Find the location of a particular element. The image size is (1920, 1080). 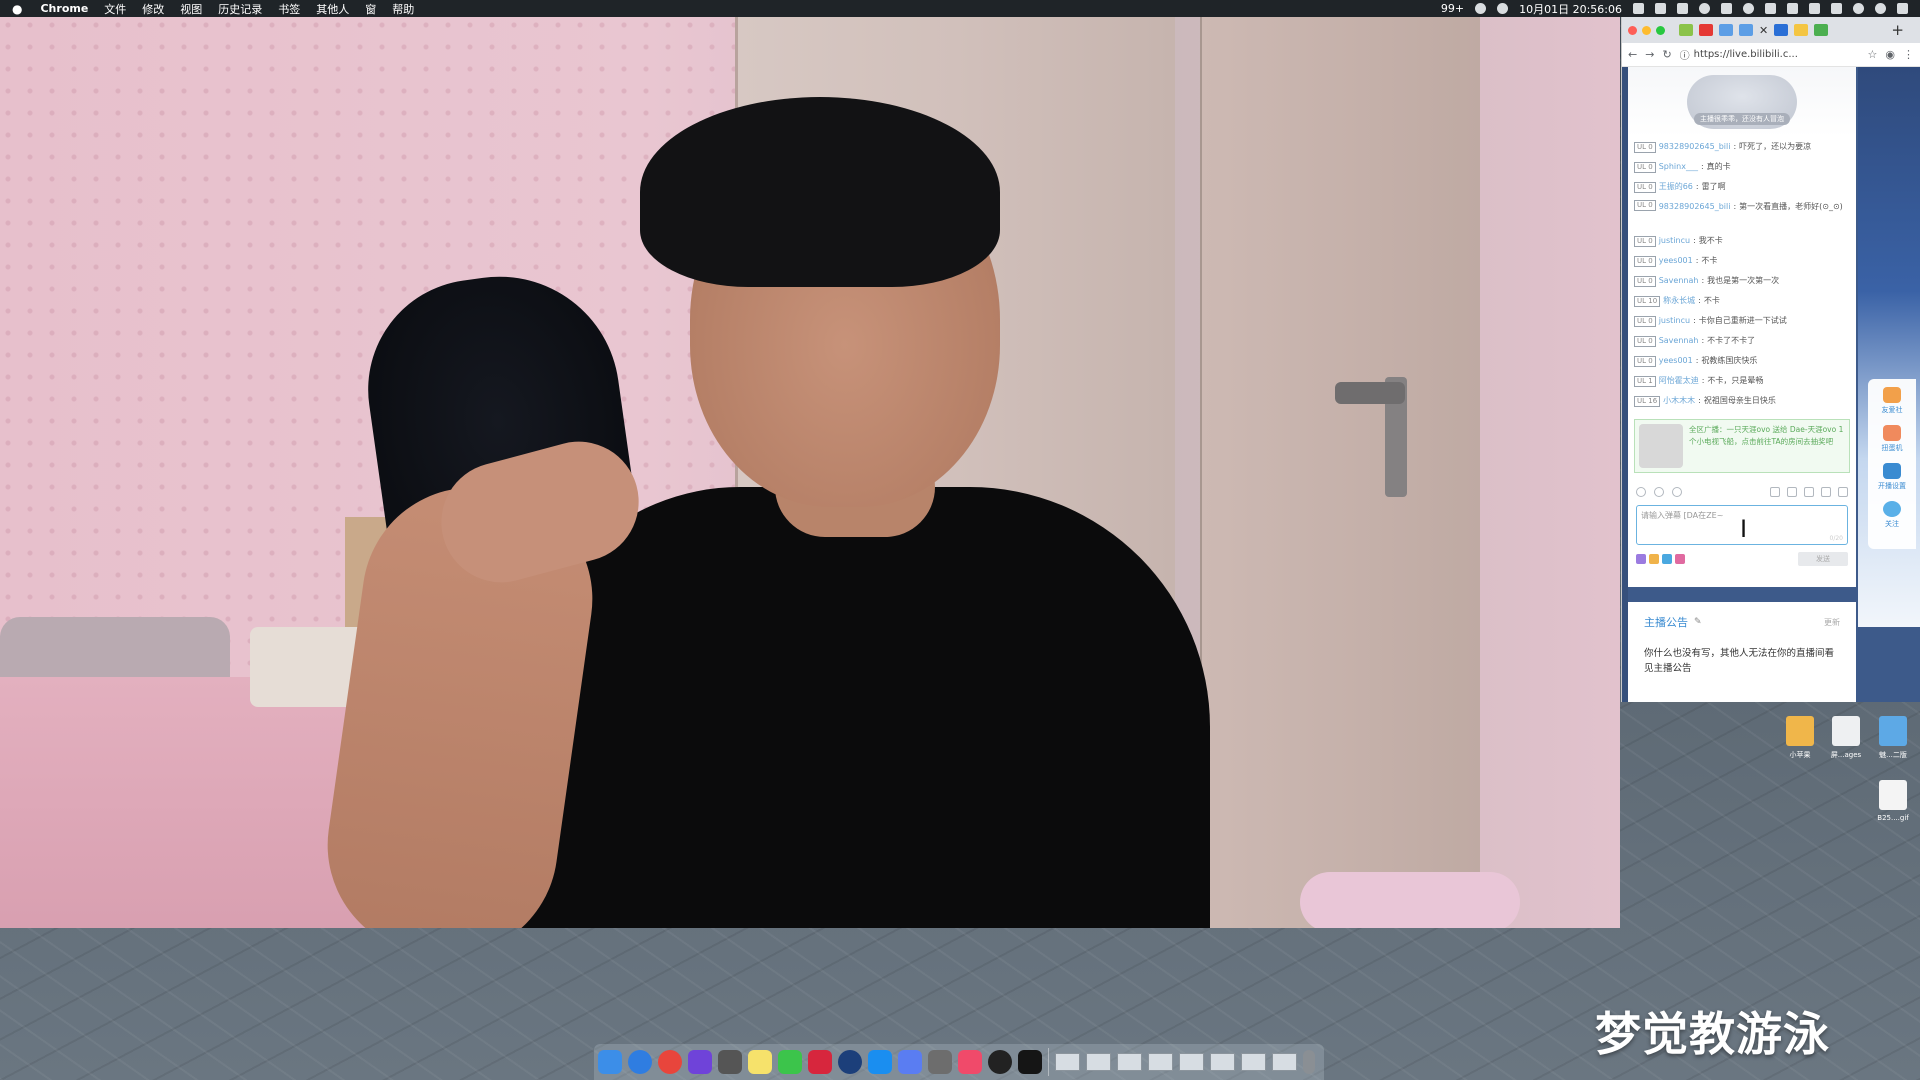

edit-notice-icon: ✎ is located at coordinates (1698, 622).